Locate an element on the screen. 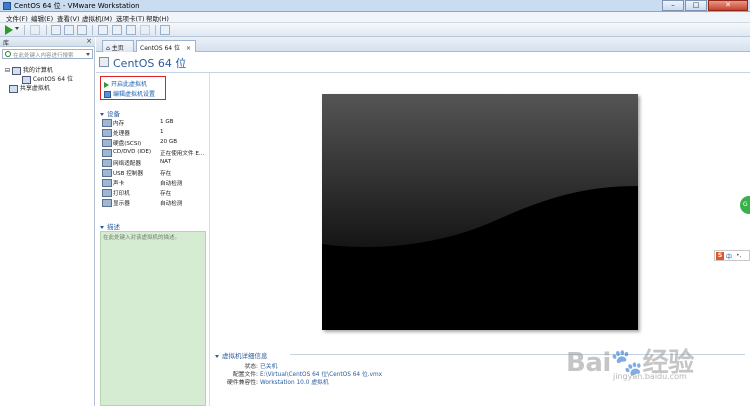 This screenshot has height=406, width=750. search-dropdown-icon is located at coordinates (88, 54).